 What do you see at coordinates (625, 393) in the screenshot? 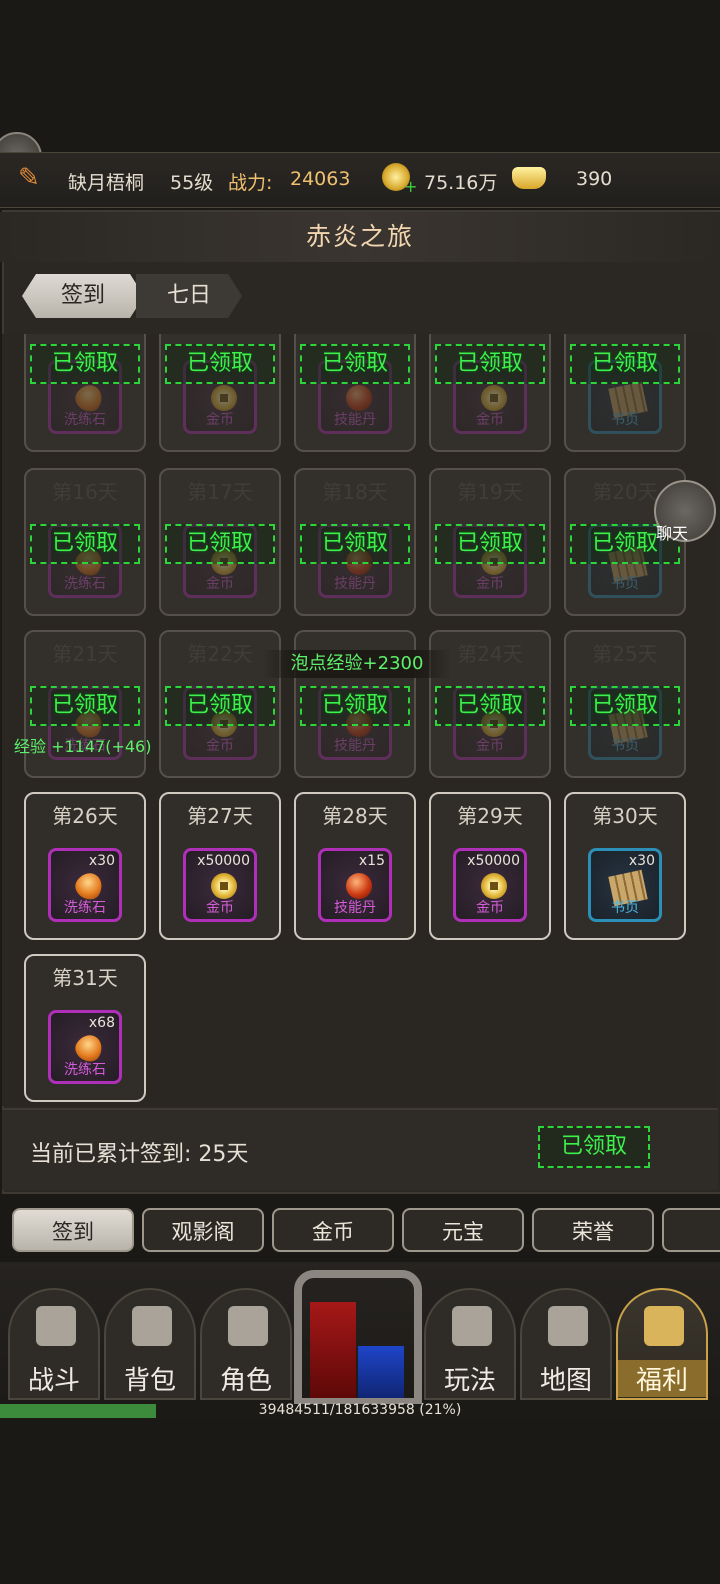
I see `day-cell: 书页 已领取` at bounding box center [625, 393].